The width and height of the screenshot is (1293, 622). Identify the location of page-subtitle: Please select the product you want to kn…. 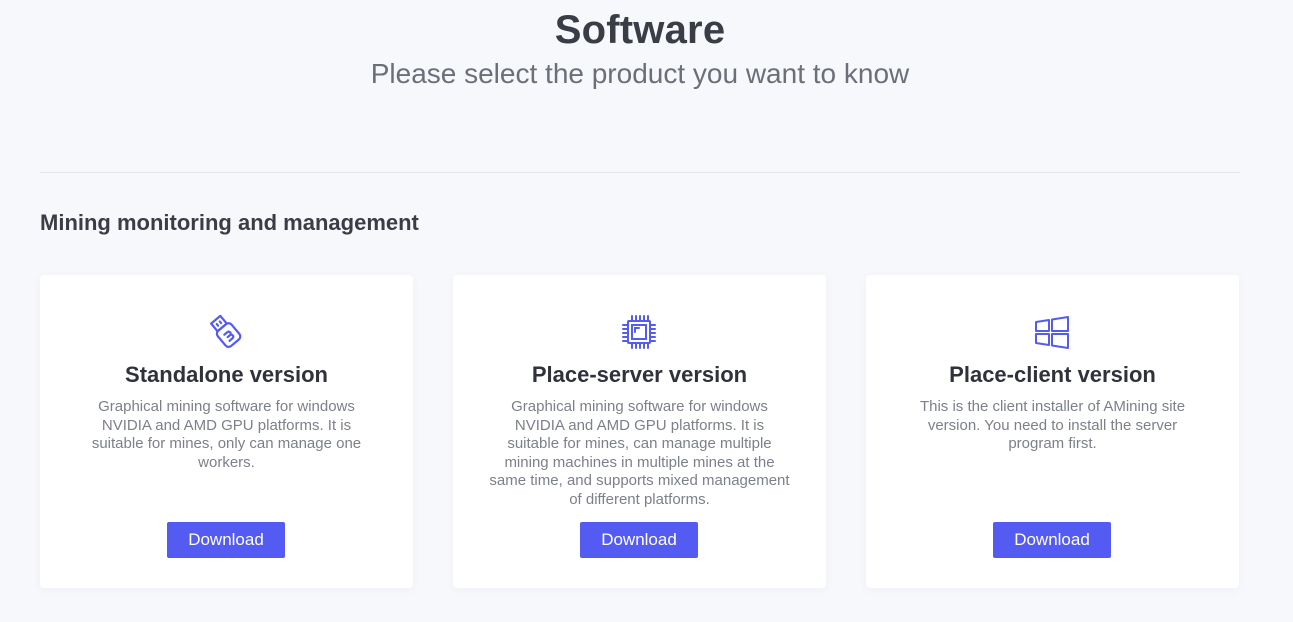
(640, 73).